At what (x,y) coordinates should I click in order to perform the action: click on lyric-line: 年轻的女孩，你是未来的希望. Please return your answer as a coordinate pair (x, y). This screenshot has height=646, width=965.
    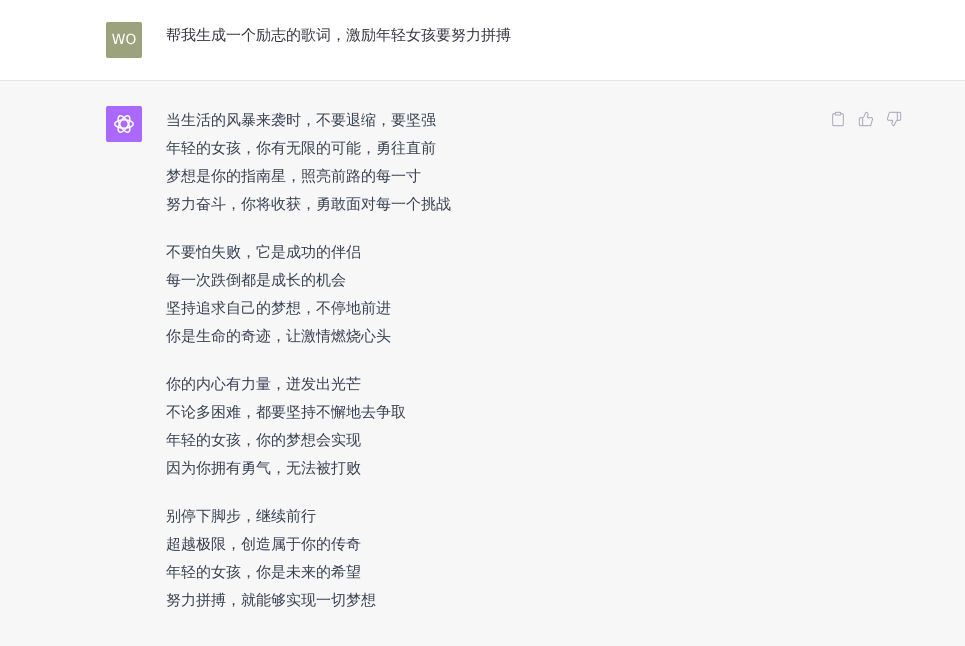
    Looking at the image, I should click on (263, 572).